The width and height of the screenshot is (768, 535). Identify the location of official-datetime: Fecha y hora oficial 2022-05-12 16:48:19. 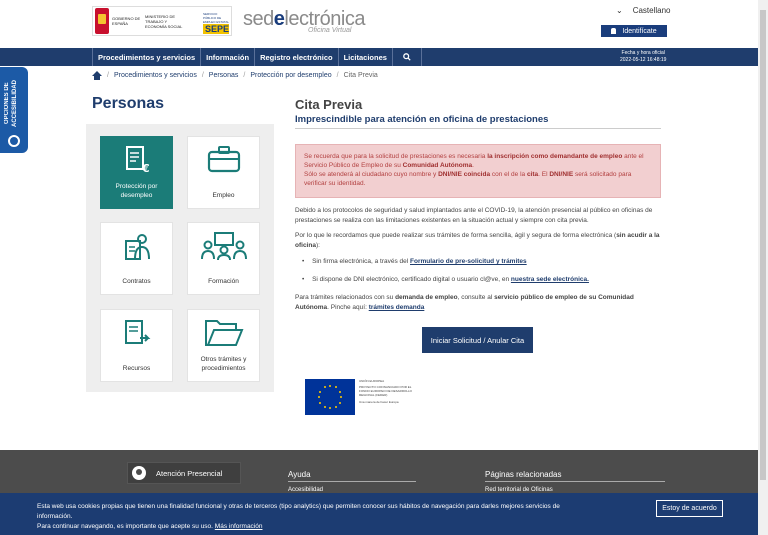
(643, 57).